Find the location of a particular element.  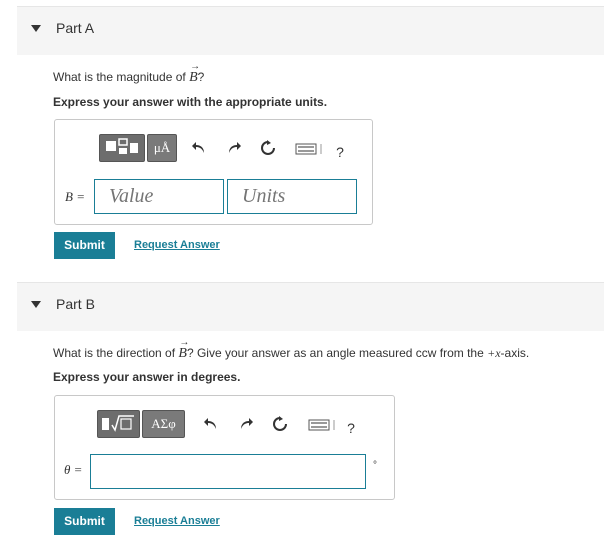

part-a-request-answer-link: Request Answer is located at coordinates (177, 245).